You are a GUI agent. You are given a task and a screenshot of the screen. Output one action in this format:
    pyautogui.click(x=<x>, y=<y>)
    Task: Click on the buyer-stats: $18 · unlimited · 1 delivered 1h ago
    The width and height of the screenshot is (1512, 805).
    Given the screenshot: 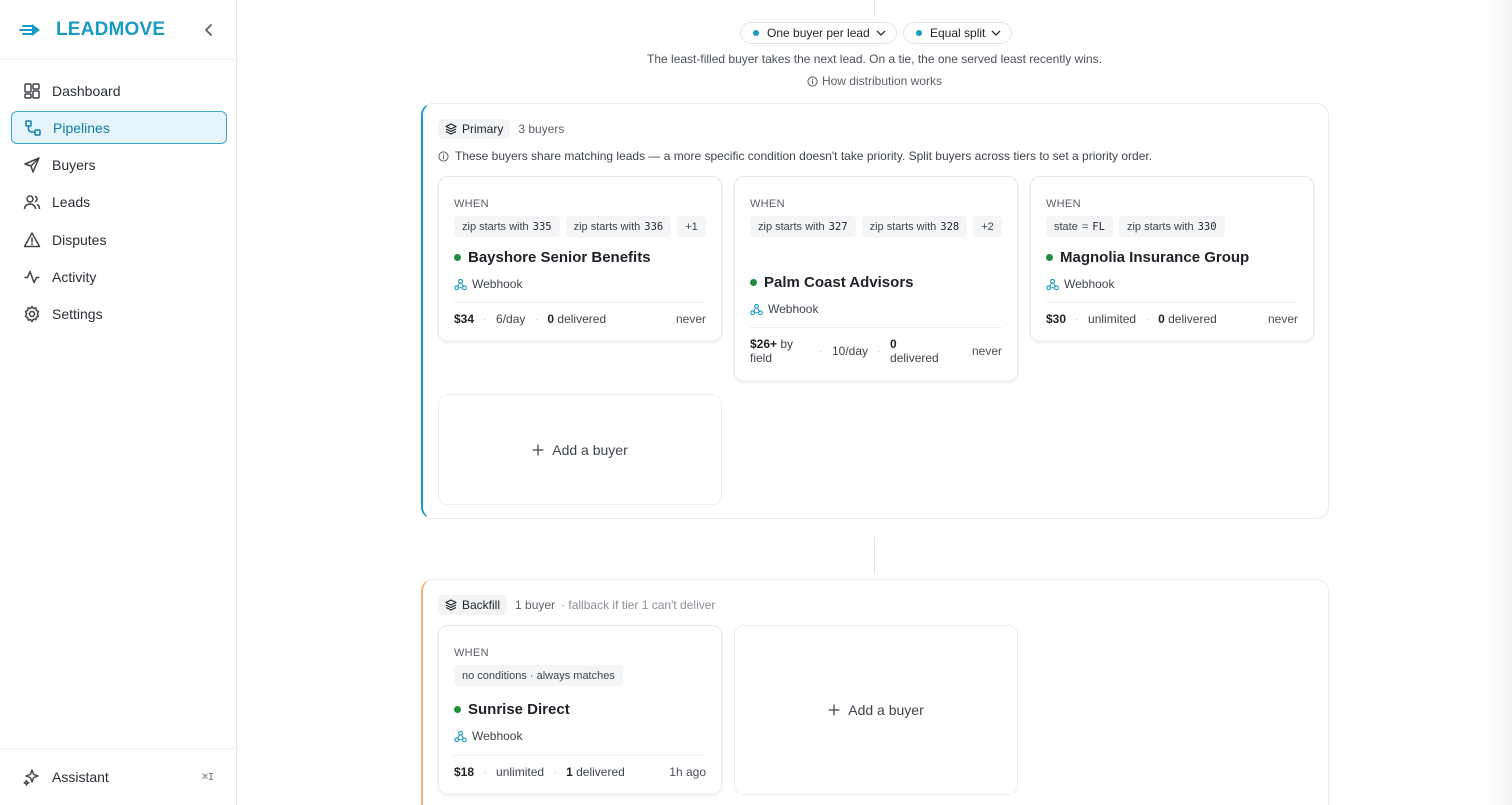 What is the action you would take?
    pyautogui.click(x=580, y=772)
    